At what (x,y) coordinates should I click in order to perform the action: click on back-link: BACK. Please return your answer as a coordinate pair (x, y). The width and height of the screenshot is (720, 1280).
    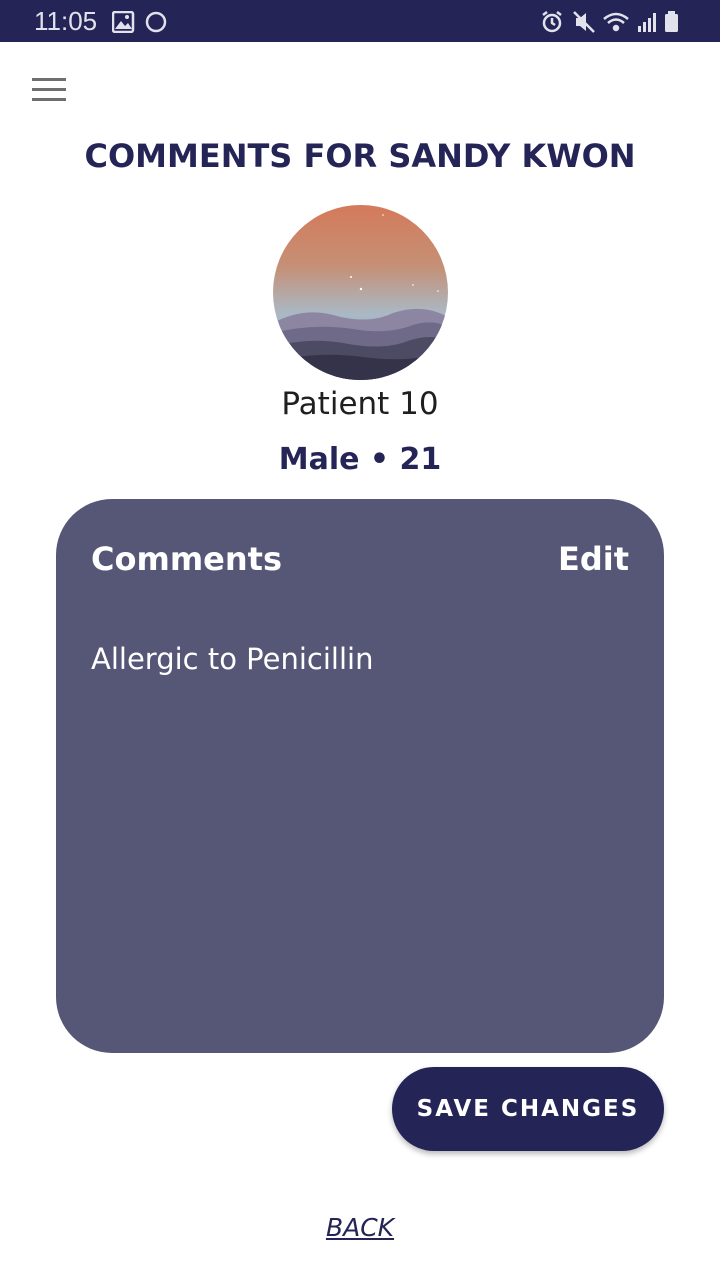
    Looking at the image, I should click on (360, 1228).